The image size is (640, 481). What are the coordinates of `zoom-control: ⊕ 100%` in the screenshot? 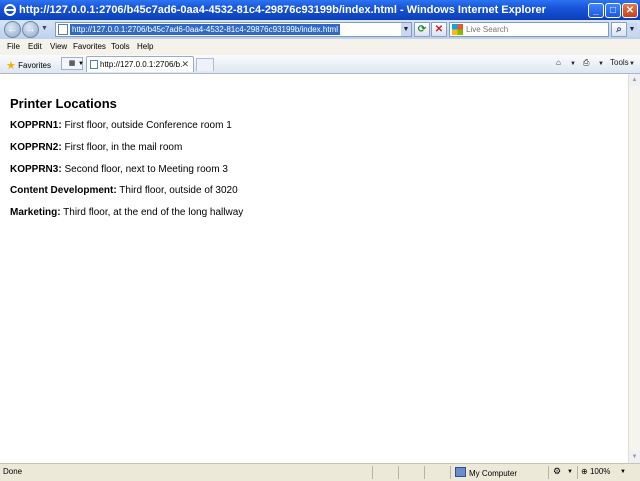 It's located at (595, 471).